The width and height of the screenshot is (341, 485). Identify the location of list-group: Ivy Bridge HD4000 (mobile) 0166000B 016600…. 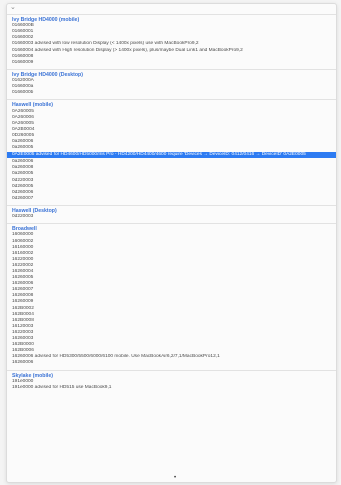
(171, 41).